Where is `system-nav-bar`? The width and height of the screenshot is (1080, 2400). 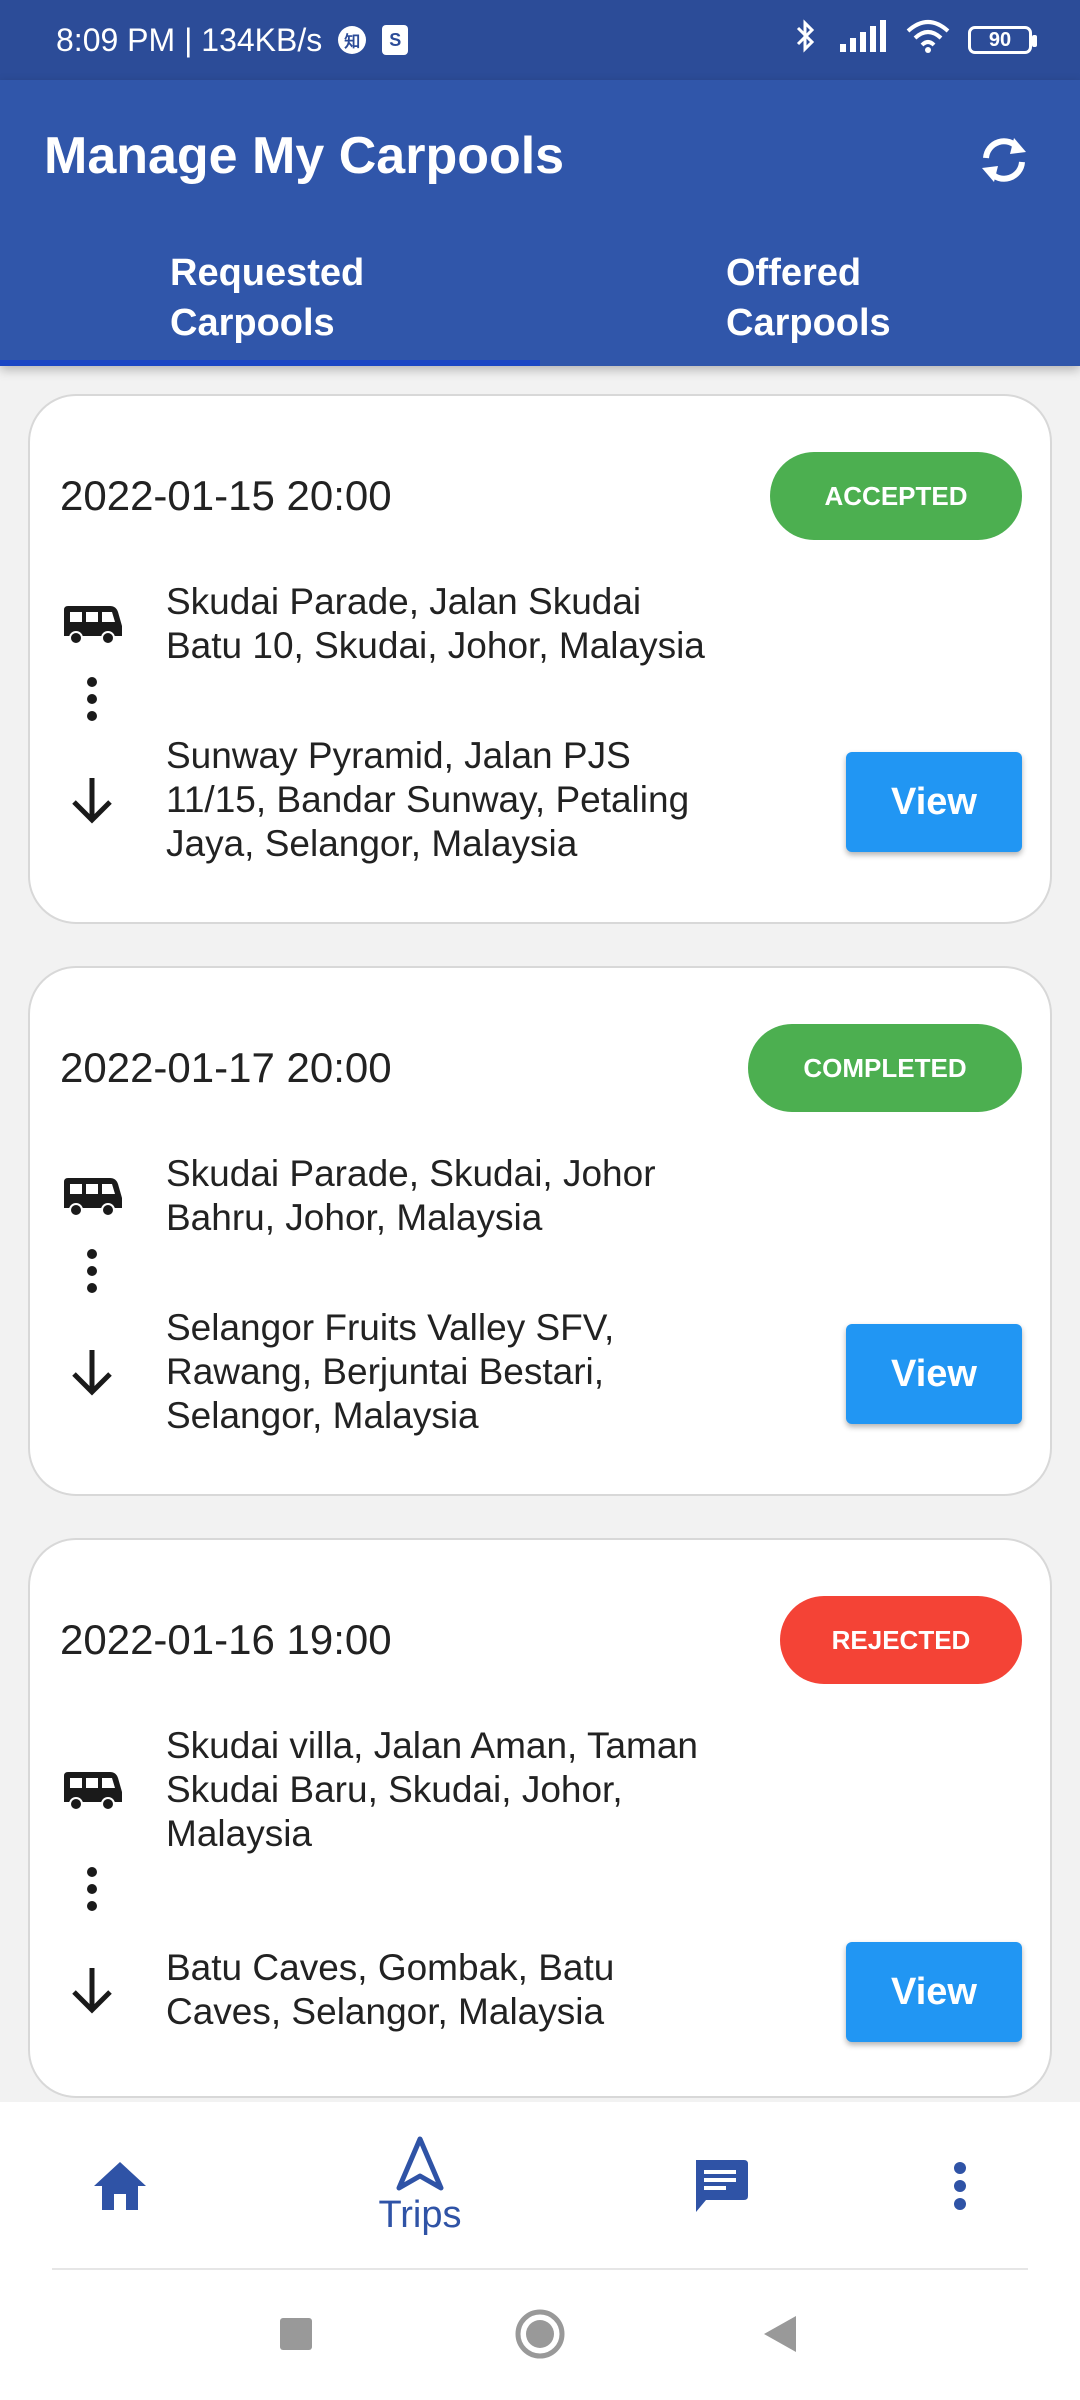
system-nav-bar is located at coordinates (540, 2335).